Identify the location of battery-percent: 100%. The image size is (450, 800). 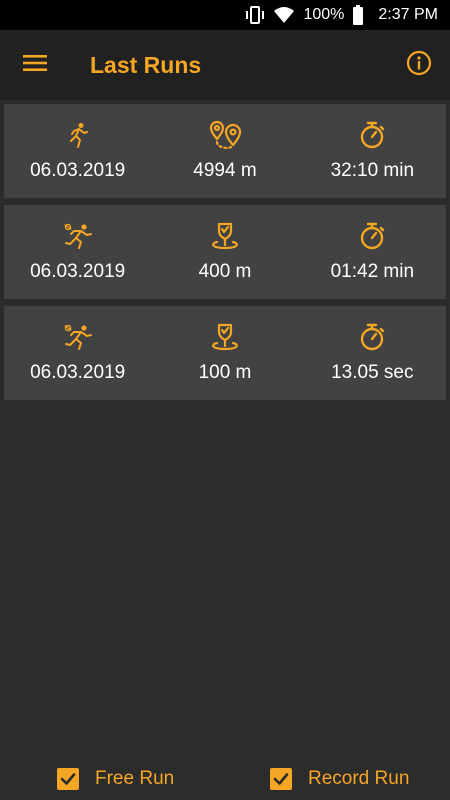
(324, 14).